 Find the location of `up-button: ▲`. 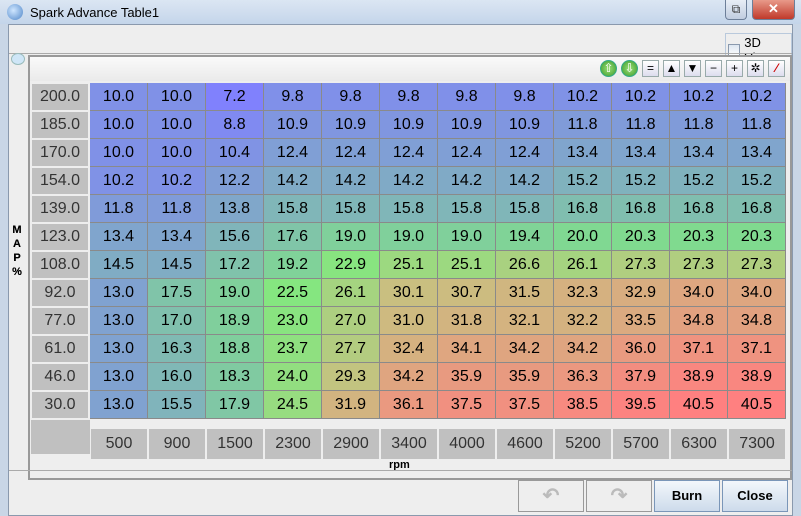

up-button: ▲ is located at coordinates (671, 68).